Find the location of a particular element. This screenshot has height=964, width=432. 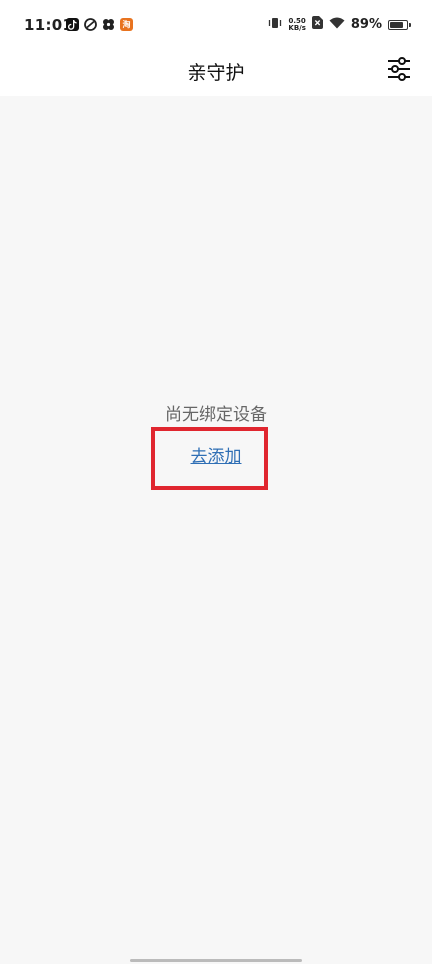

page-title: 亲守护 is located at coordinates (216, 73).